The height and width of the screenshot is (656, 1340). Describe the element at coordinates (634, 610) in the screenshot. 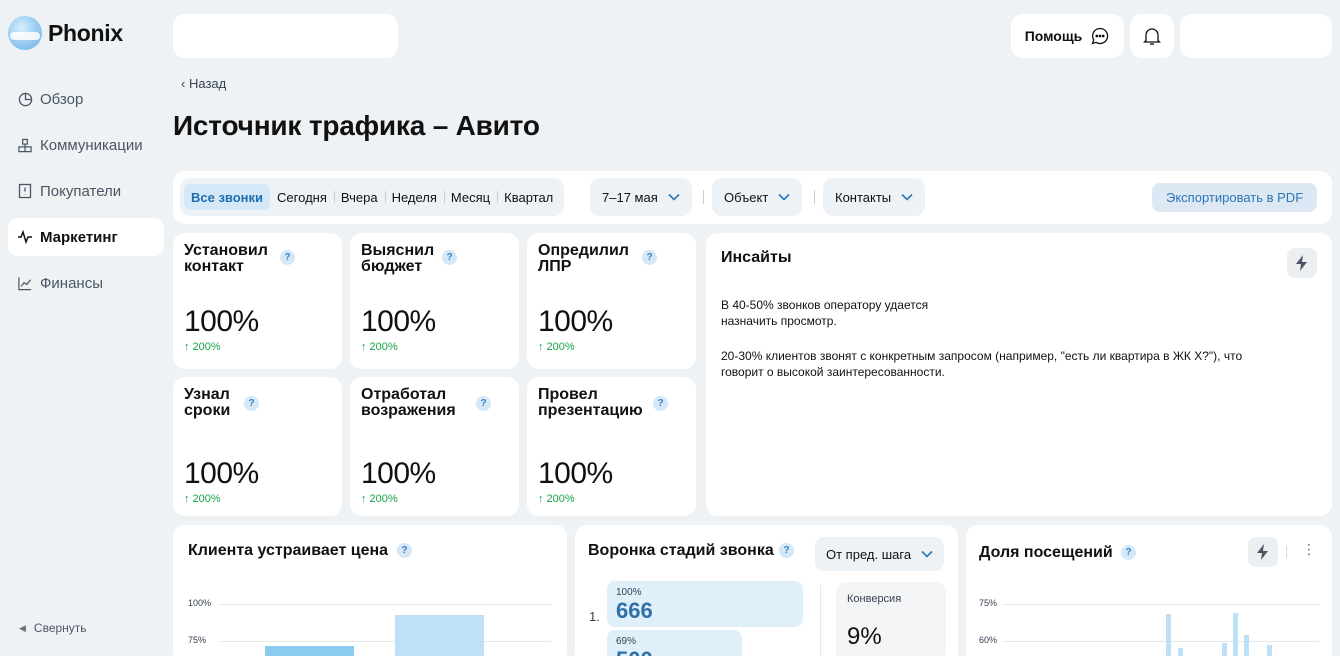

I see `funnel-value: 666` at that location.